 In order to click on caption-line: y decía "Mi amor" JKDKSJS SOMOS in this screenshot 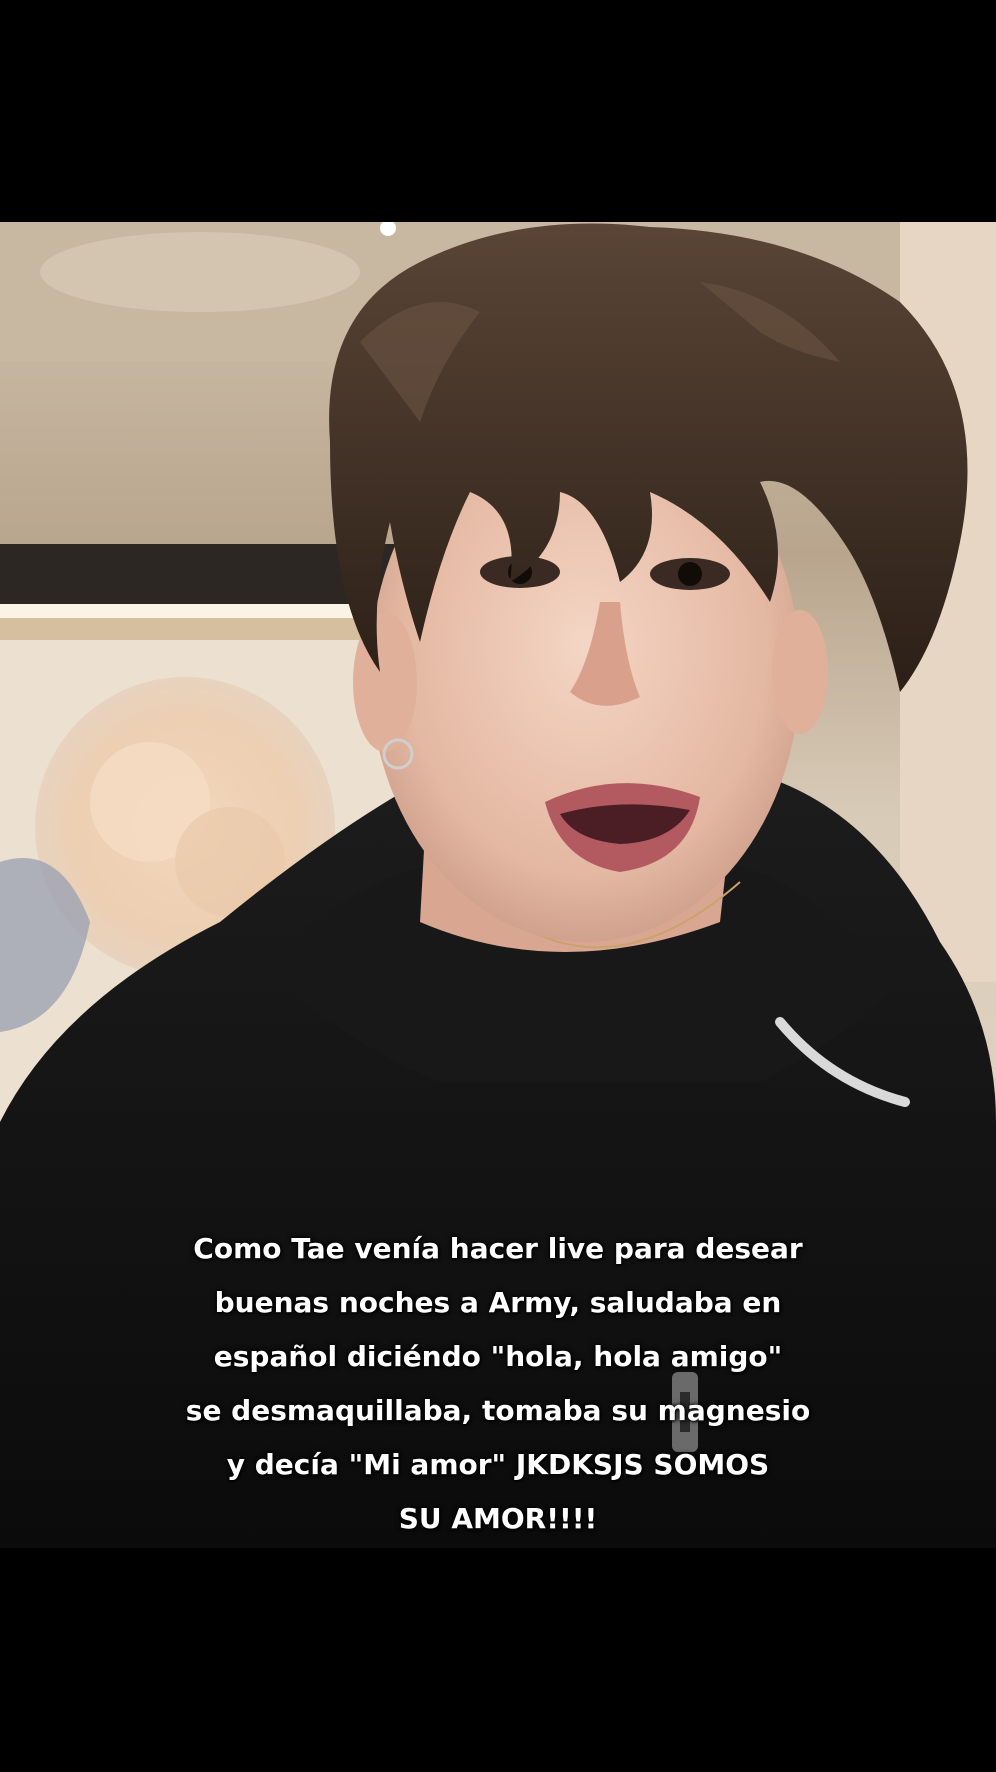, I will do `click(498, 1464)`.